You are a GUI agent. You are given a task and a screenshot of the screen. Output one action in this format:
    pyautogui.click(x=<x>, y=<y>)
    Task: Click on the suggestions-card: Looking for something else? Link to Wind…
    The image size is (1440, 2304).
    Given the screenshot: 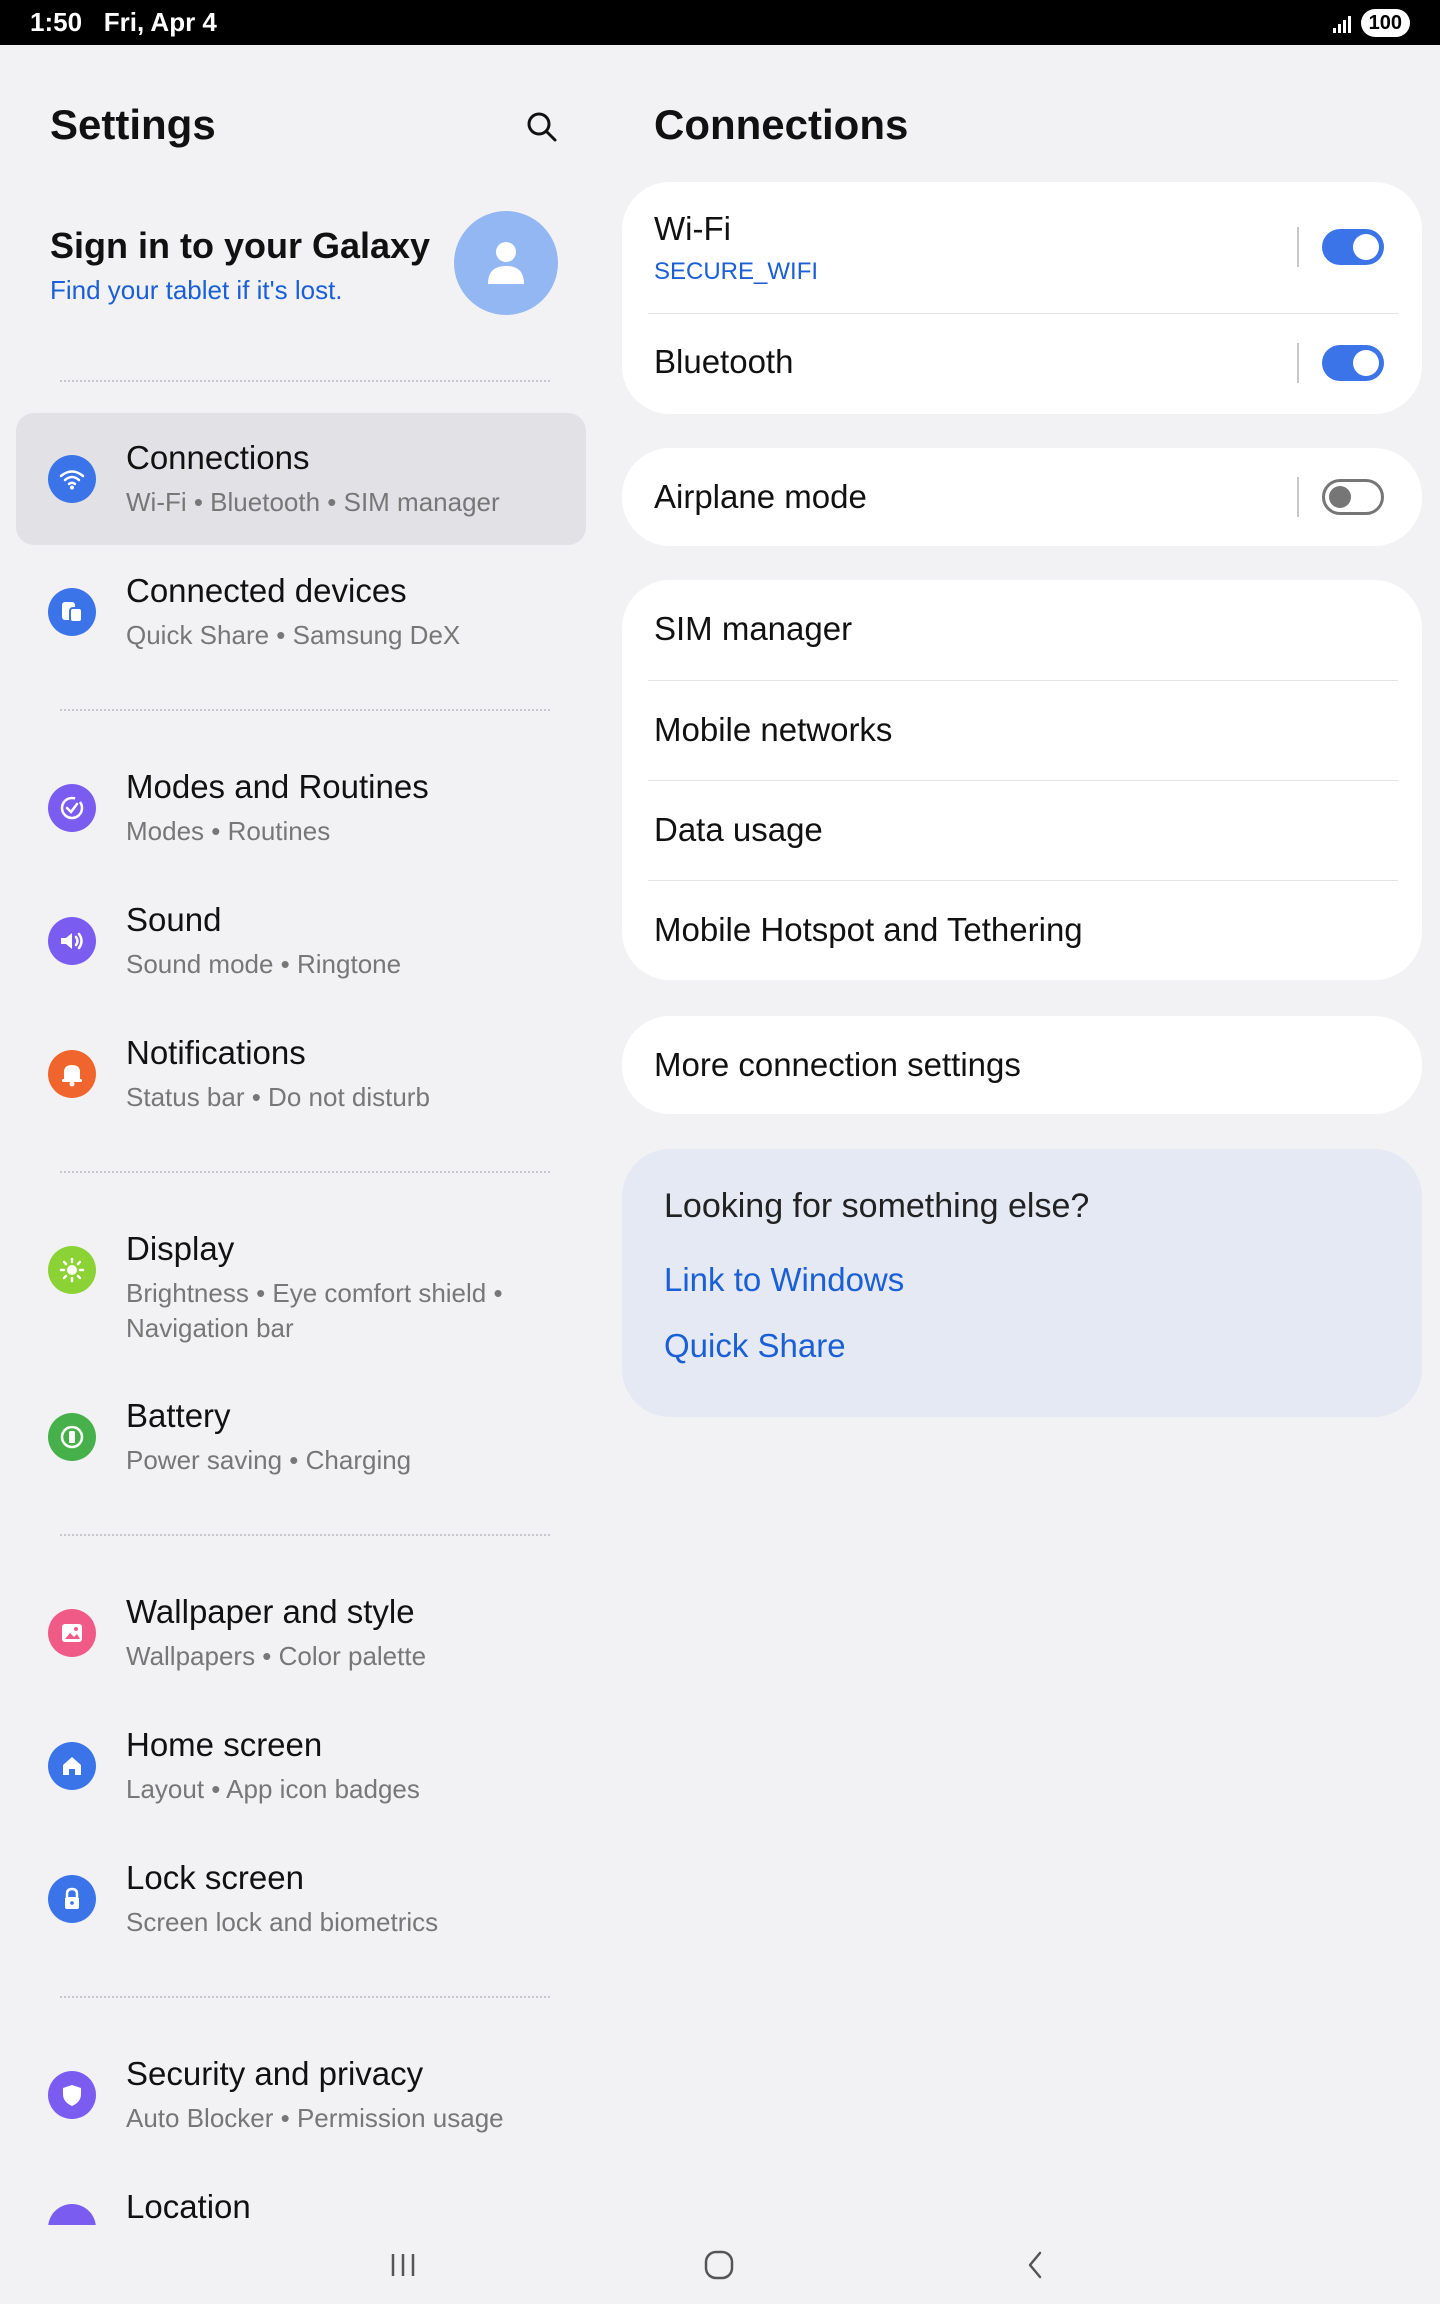 What is the action you would take?
    pyautogui.click(x=1022, y=1283)
    